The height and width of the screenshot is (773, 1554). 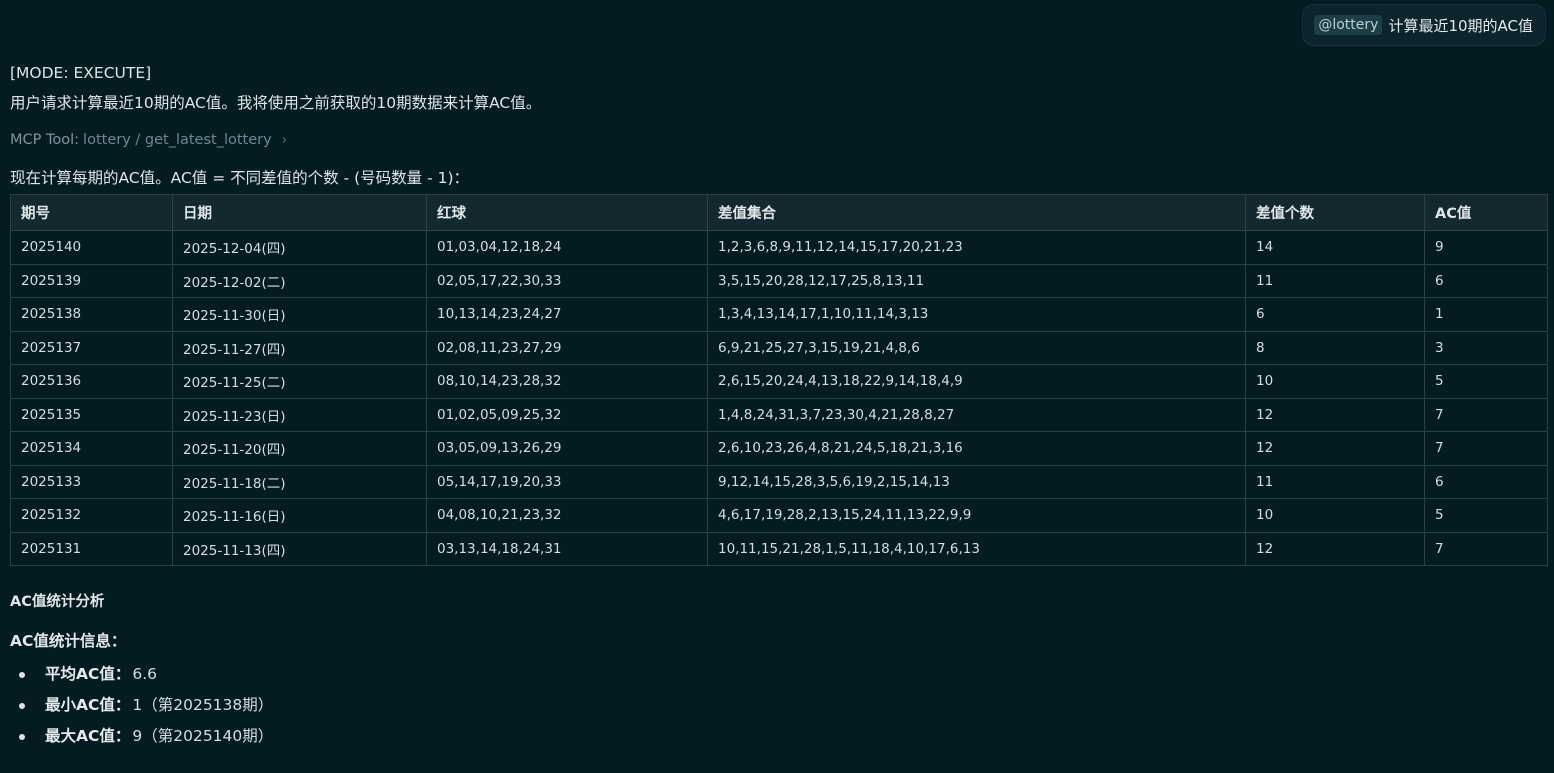 What do you see at coordinates (91, 548) in the screenshot?
I see `cell-issue: 2025131` at bounding box center [91, 548].